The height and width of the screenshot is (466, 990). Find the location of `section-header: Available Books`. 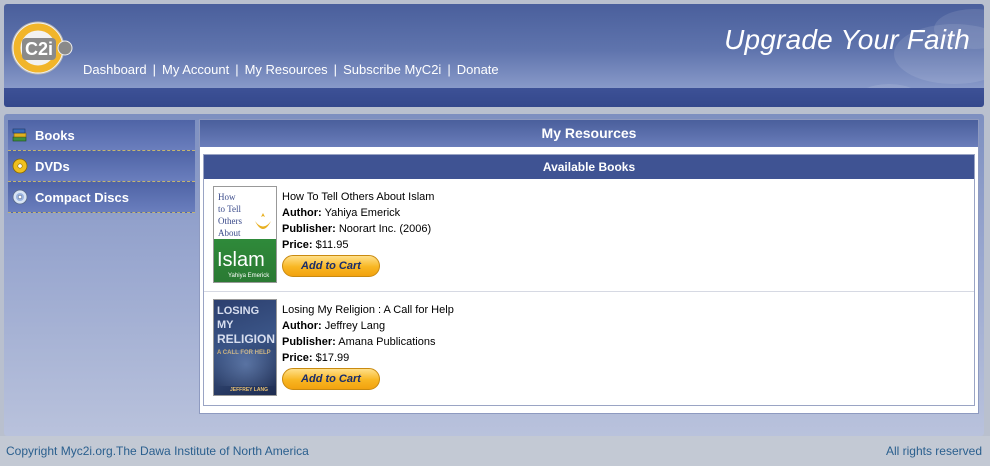

section-header: Available Books is located at coordinates (589, 167).